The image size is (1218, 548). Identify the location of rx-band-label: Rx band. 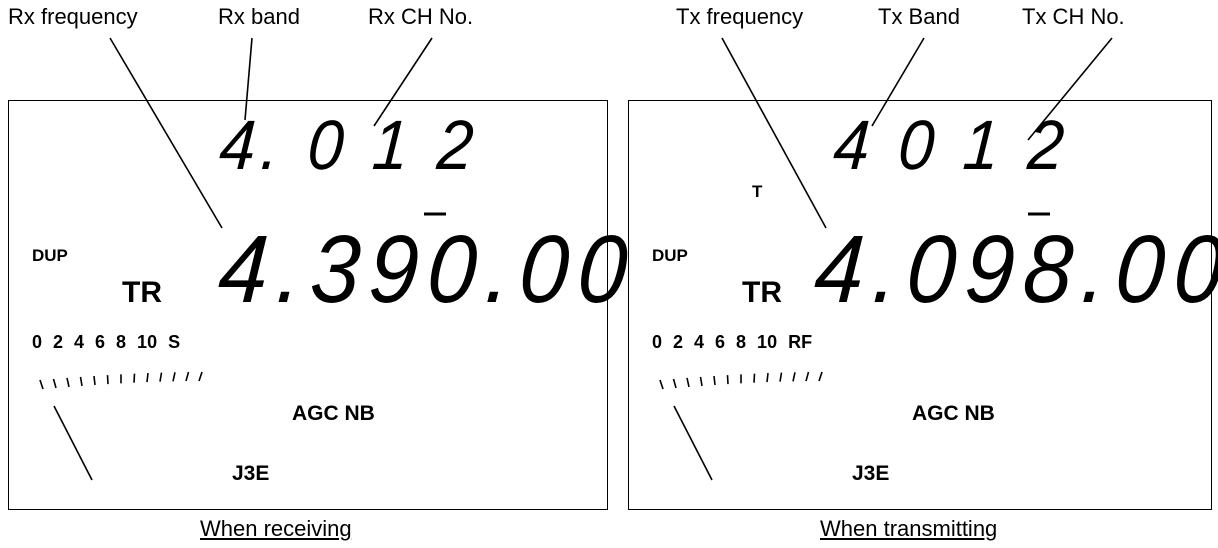
(259, 16).